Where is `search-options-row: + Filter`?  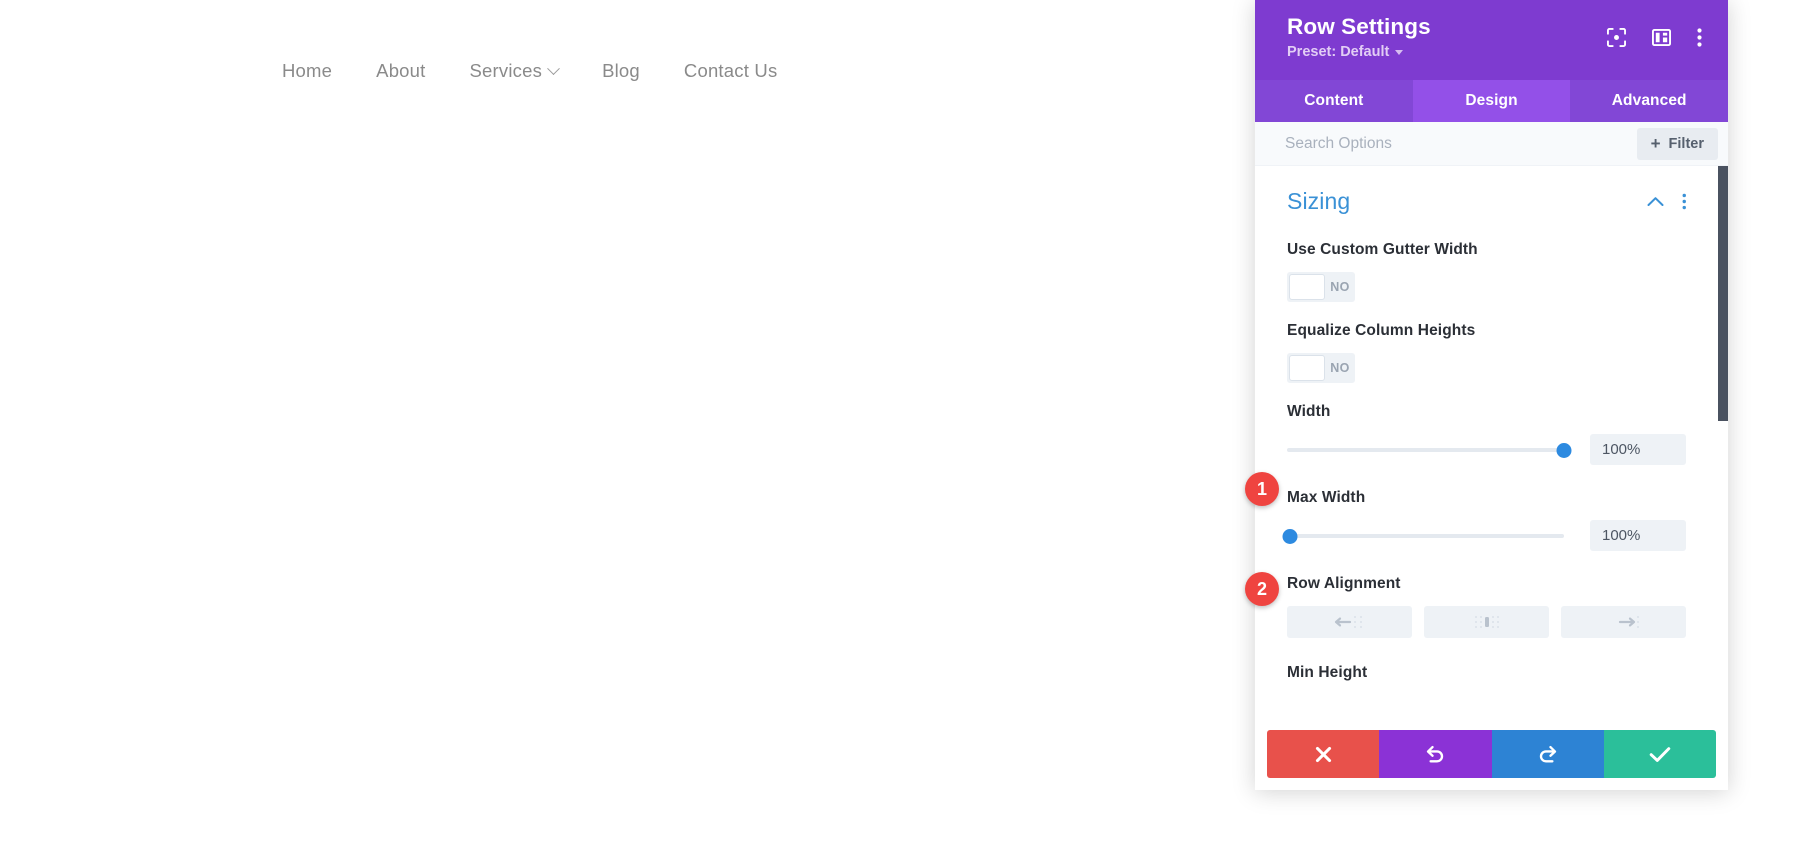
search-options-row: + Filter is located at coordinates (1491, 144).